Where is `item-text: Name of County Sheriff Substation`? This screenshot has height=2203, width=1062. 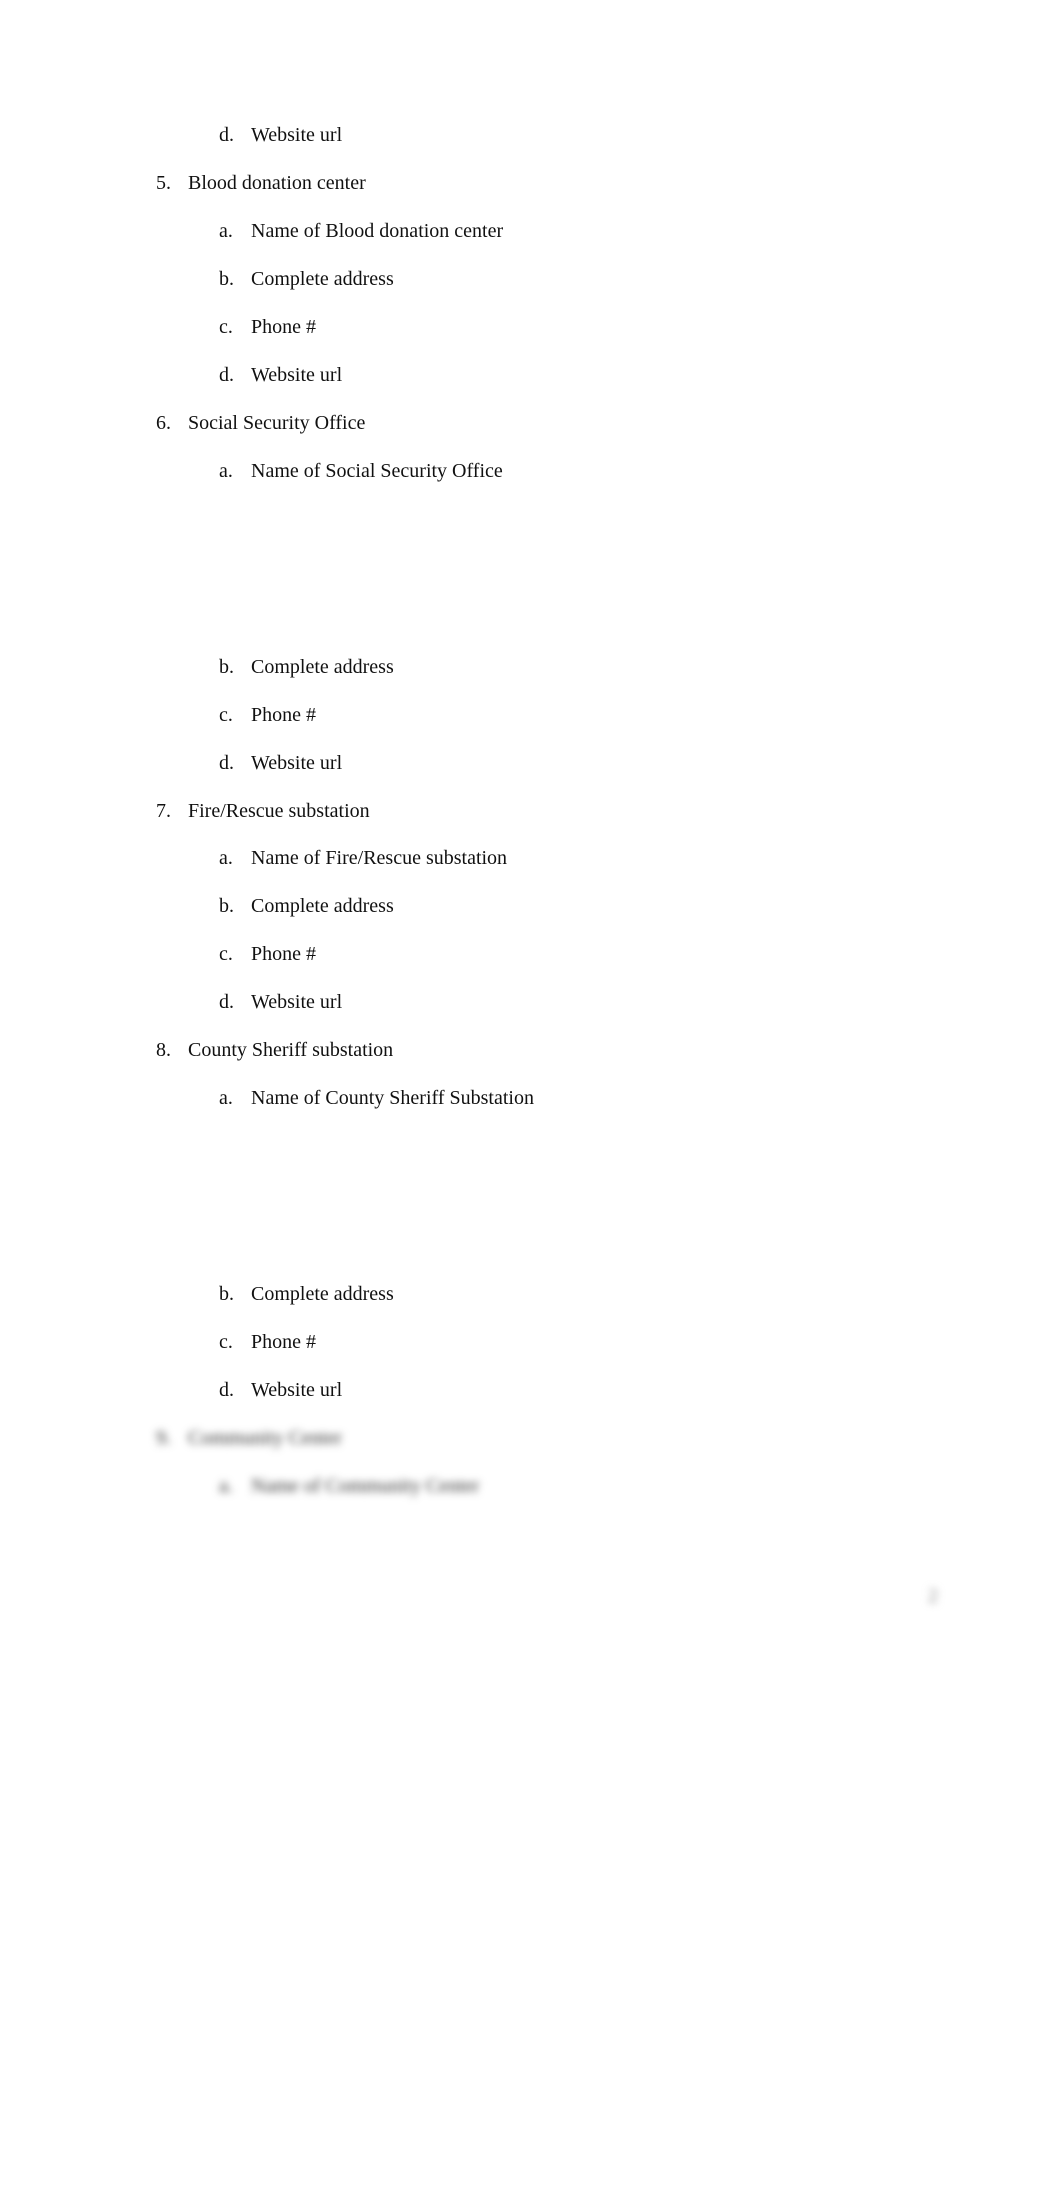 item-text: Name of County Sheriff Substation is located at coordinates (392, 1098).